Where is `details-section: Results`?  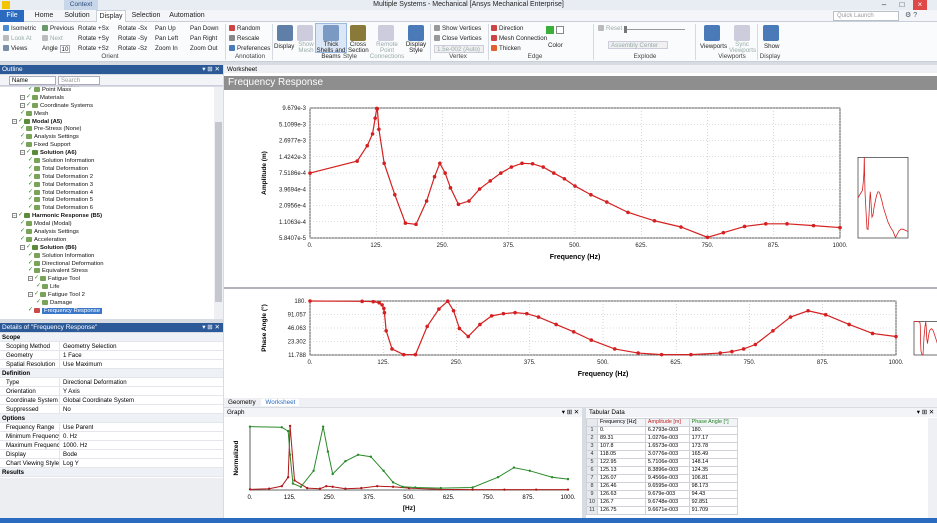
details-section: Results is located at coordinates (111, 472).